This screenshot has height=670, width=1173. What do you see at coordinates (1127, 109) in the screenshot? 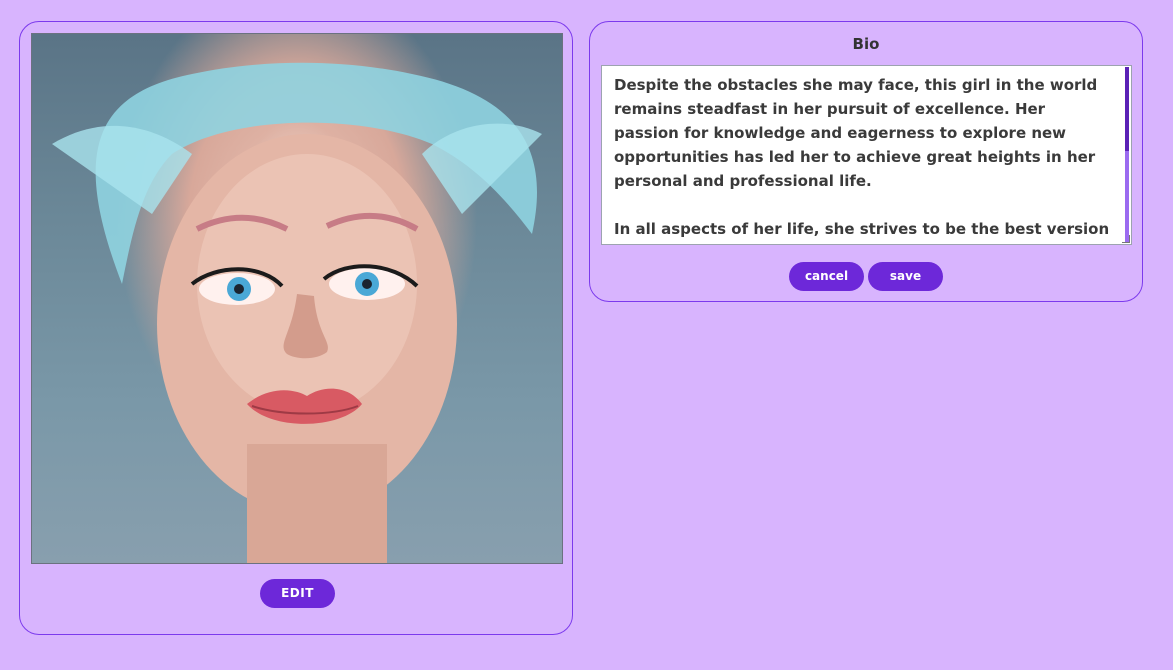
I see `bio-scrollbar-thumb` at bounding box center [1127, 109].